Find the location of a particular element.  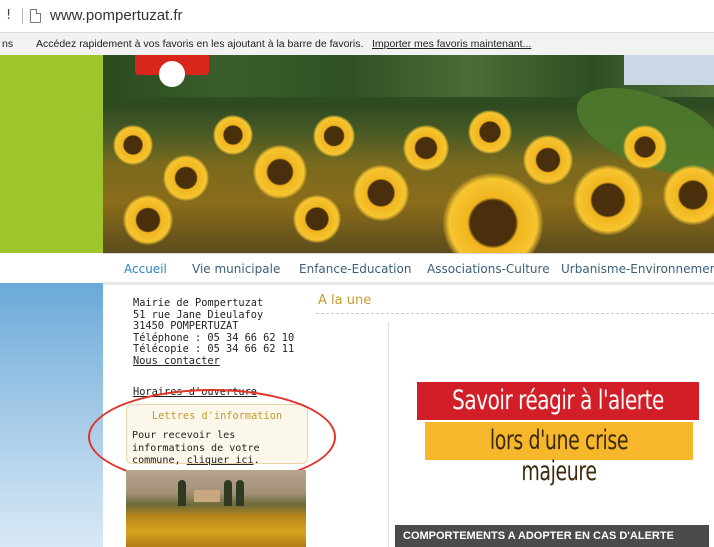

favorites-bar-cut-text: ns is located at coordinates (8, 44).